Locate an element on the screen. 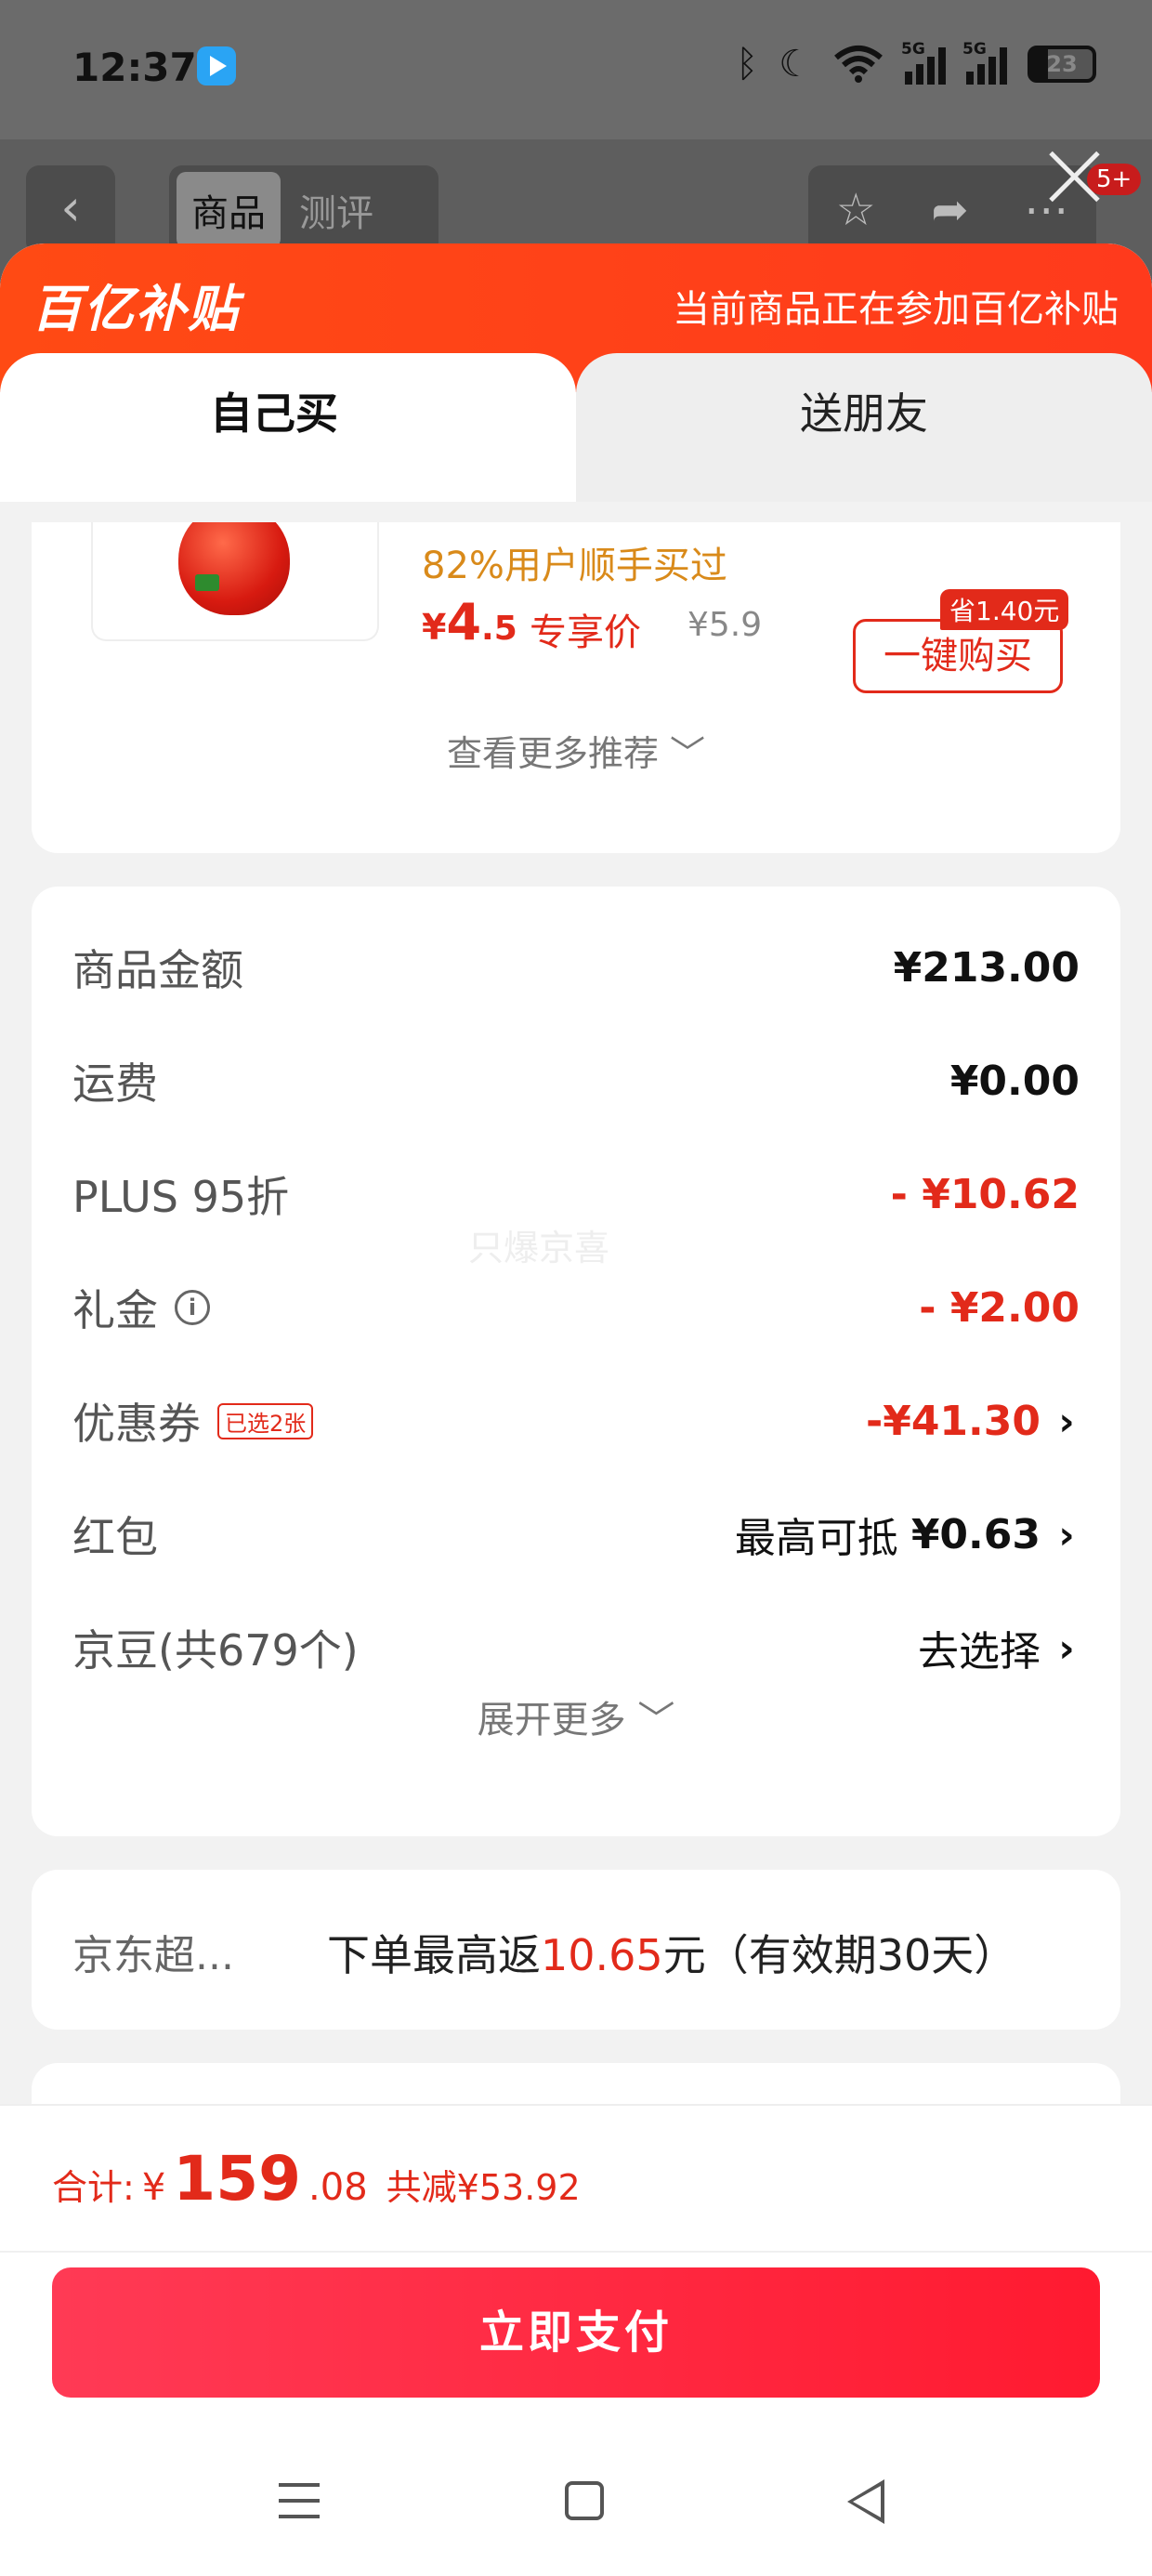 The width and height of the screenshot is (1152, 2576). pay-now-button: 立即支付 is located at coordinates (576, 2332).